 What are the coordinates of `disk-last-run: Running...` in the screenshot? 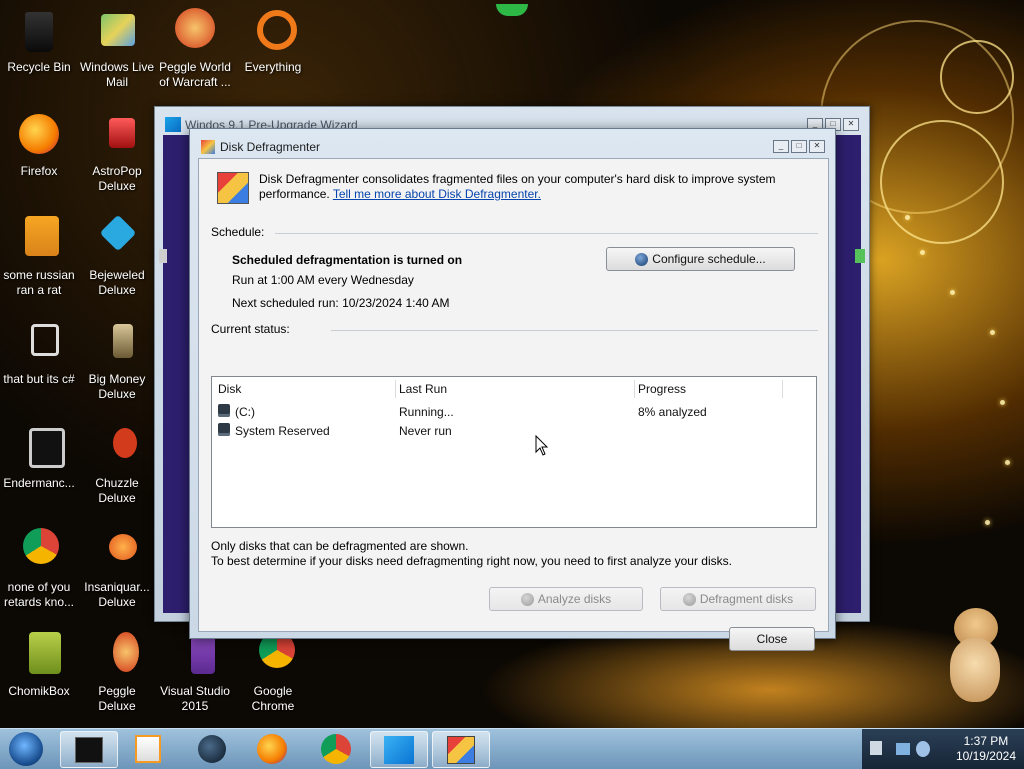 It's located at (426, 412).